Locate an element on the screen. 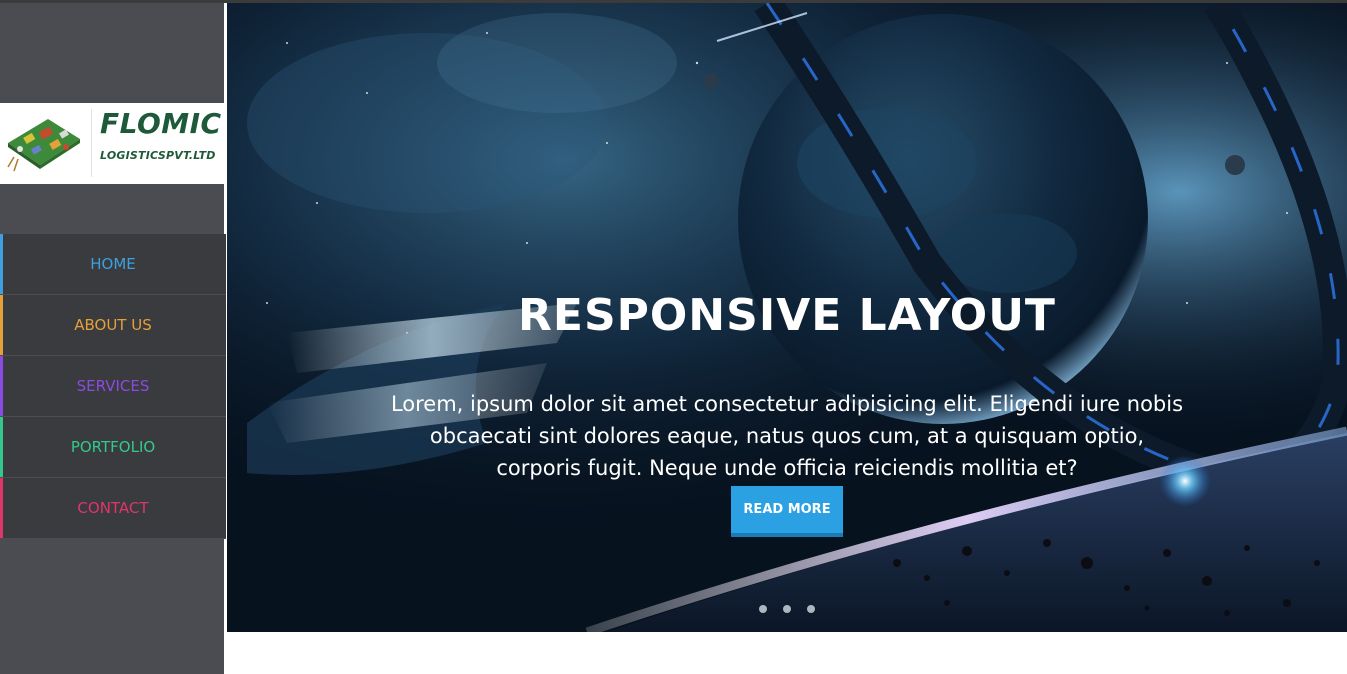 This screenshot has height=674, width=1347. hero-title: RESPONSIVE LAYOUT is located at coordinates (787, 316).